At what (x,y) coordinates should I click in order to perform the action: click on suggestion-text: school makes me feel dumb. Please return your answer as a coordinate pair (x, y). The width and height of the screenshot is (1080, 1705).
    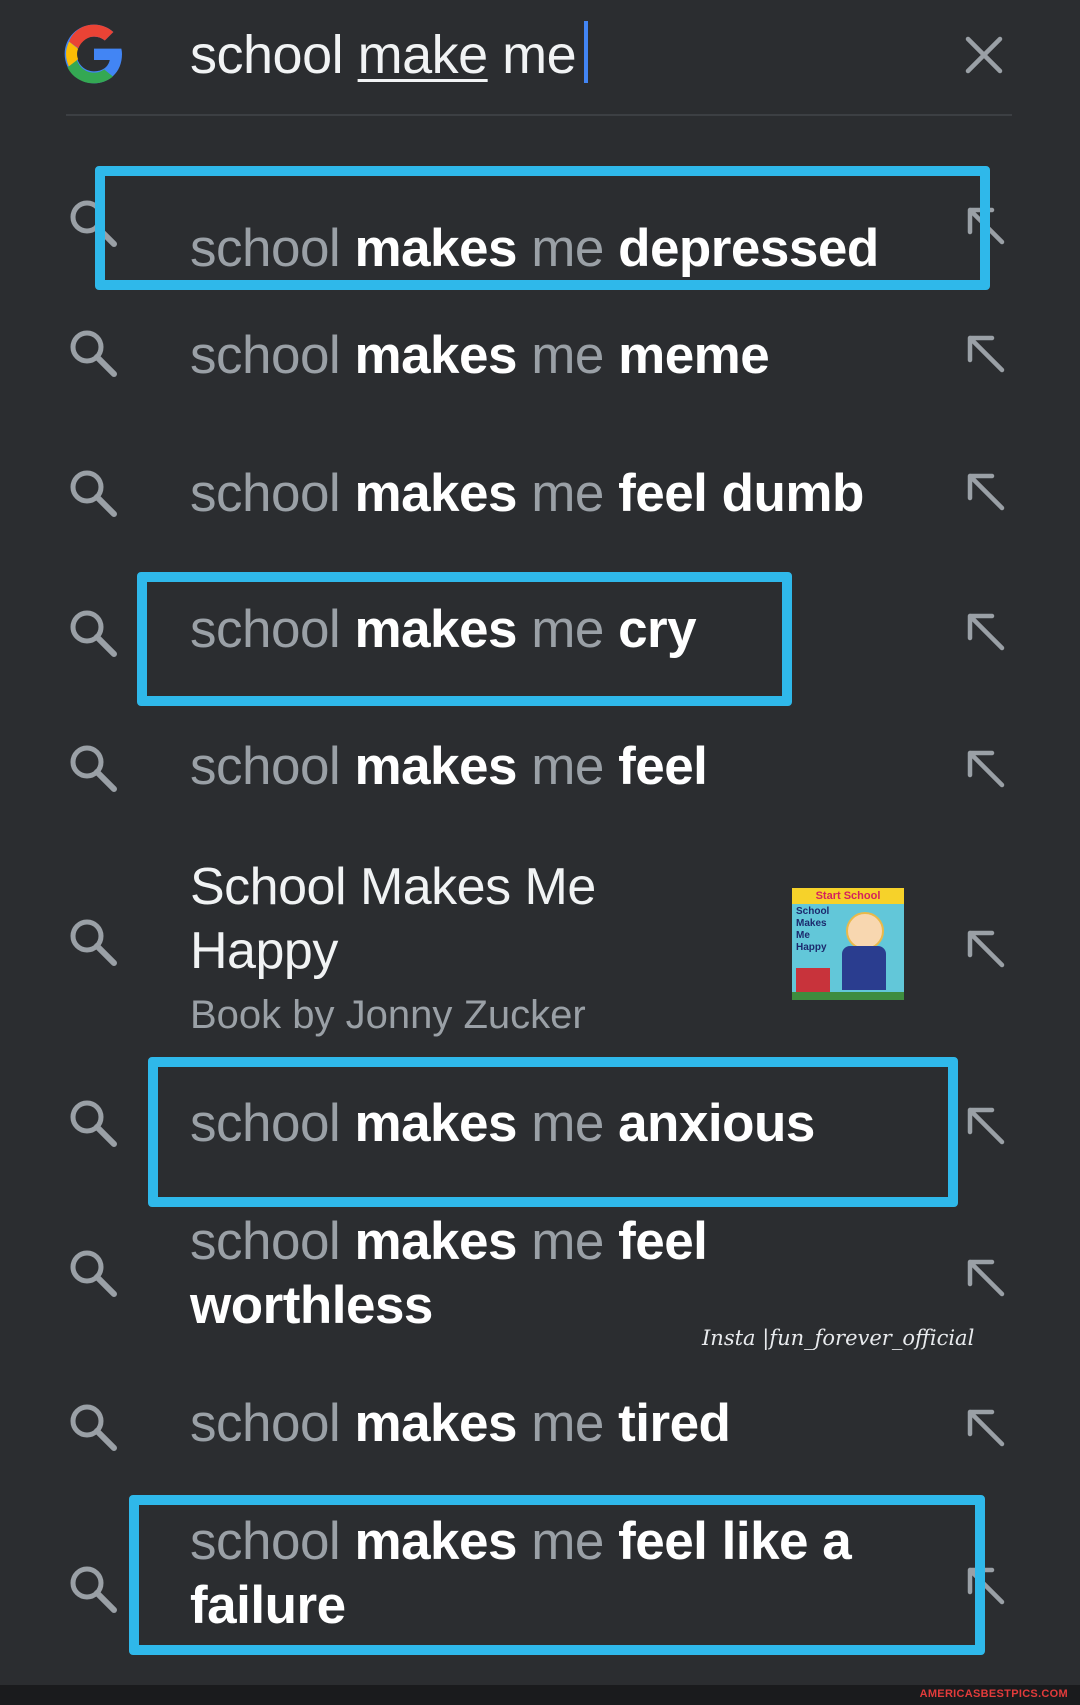
    Looking at the image, I should click on (527, 493).